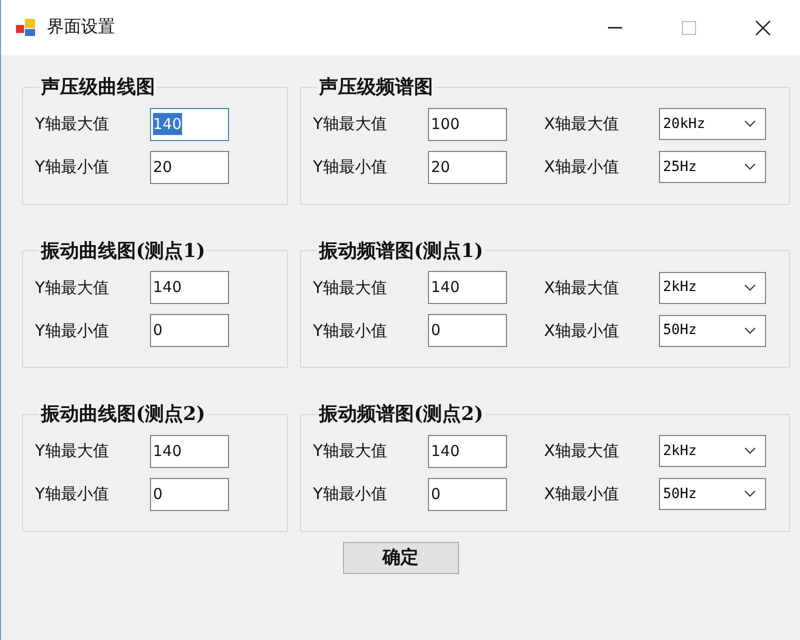 This screenshot has width=800, height=640. Describe the element at coordinates (689, 27) in the screenshot. I see `maximize-icon` at that location.